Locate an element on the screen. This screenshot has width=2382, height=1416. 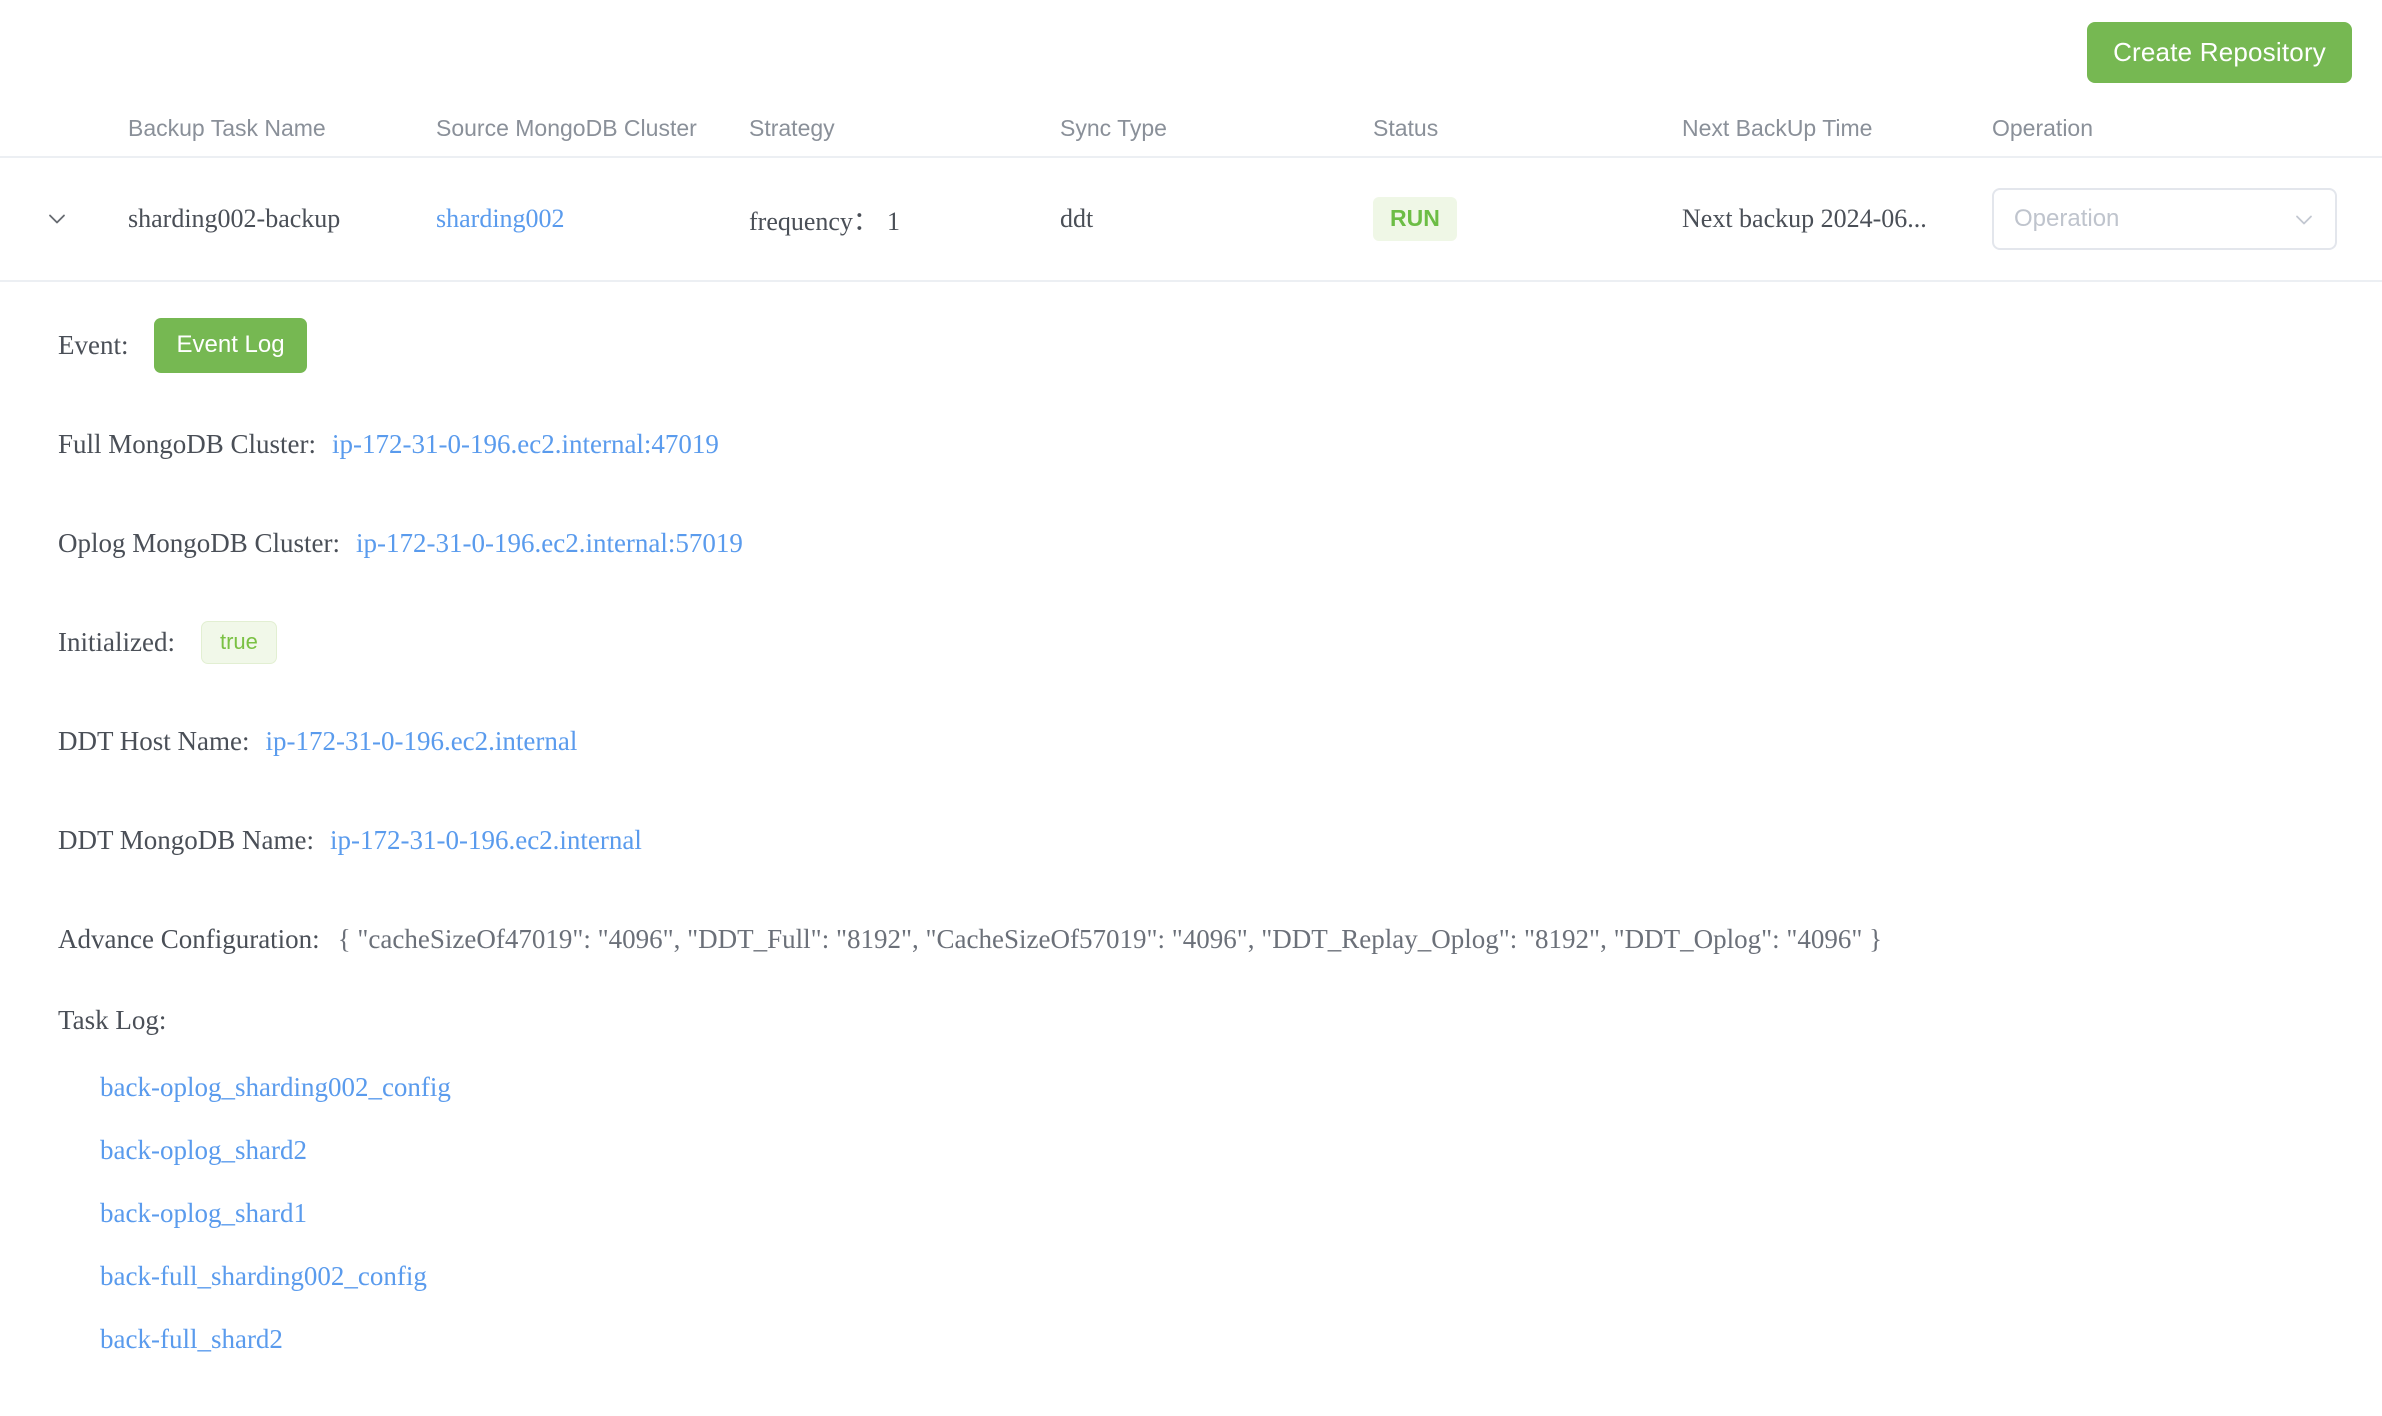
initialized-label: Initialized: is located at coordinates (116, 641).